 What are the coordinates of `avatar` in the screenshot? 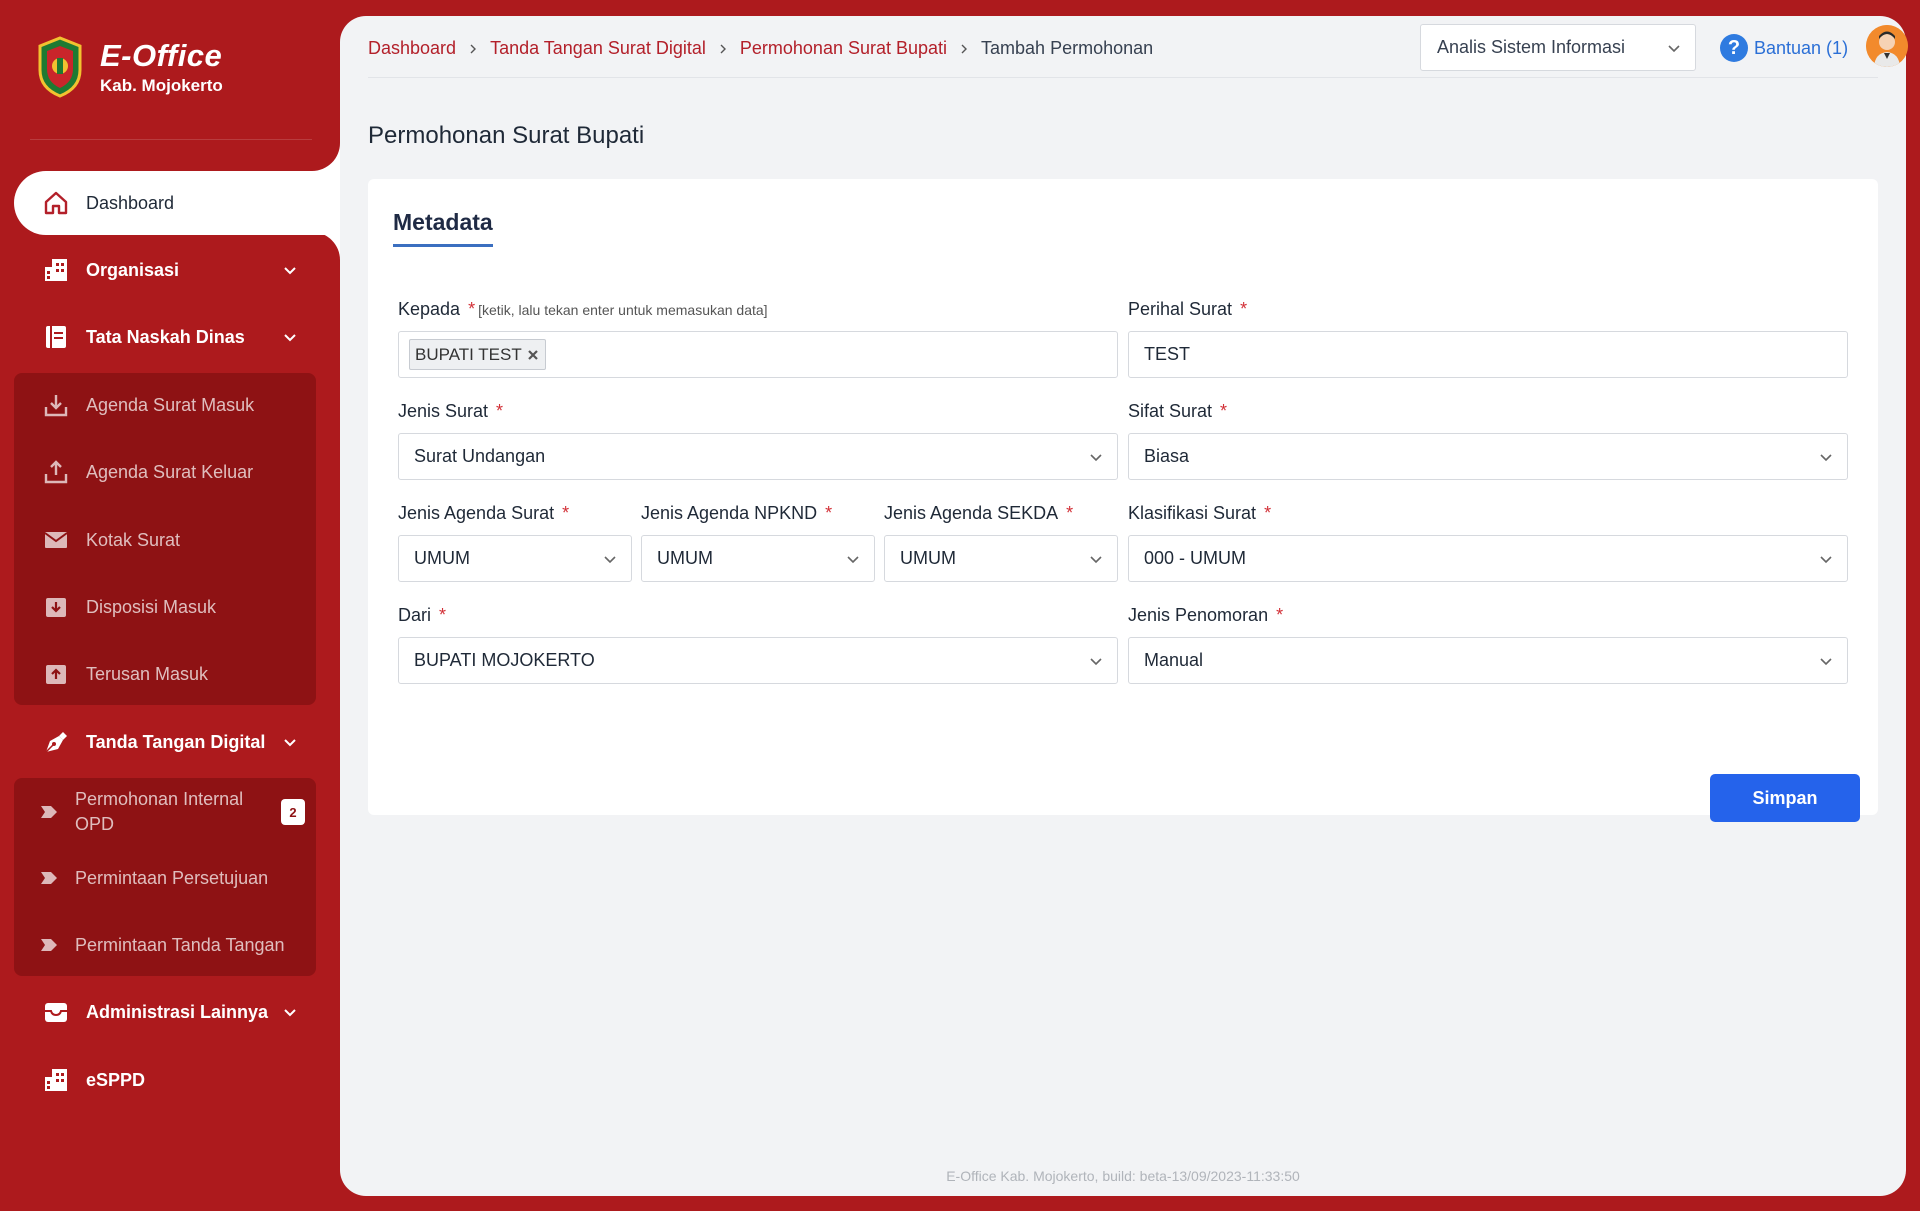 It's located at (1887, 46).